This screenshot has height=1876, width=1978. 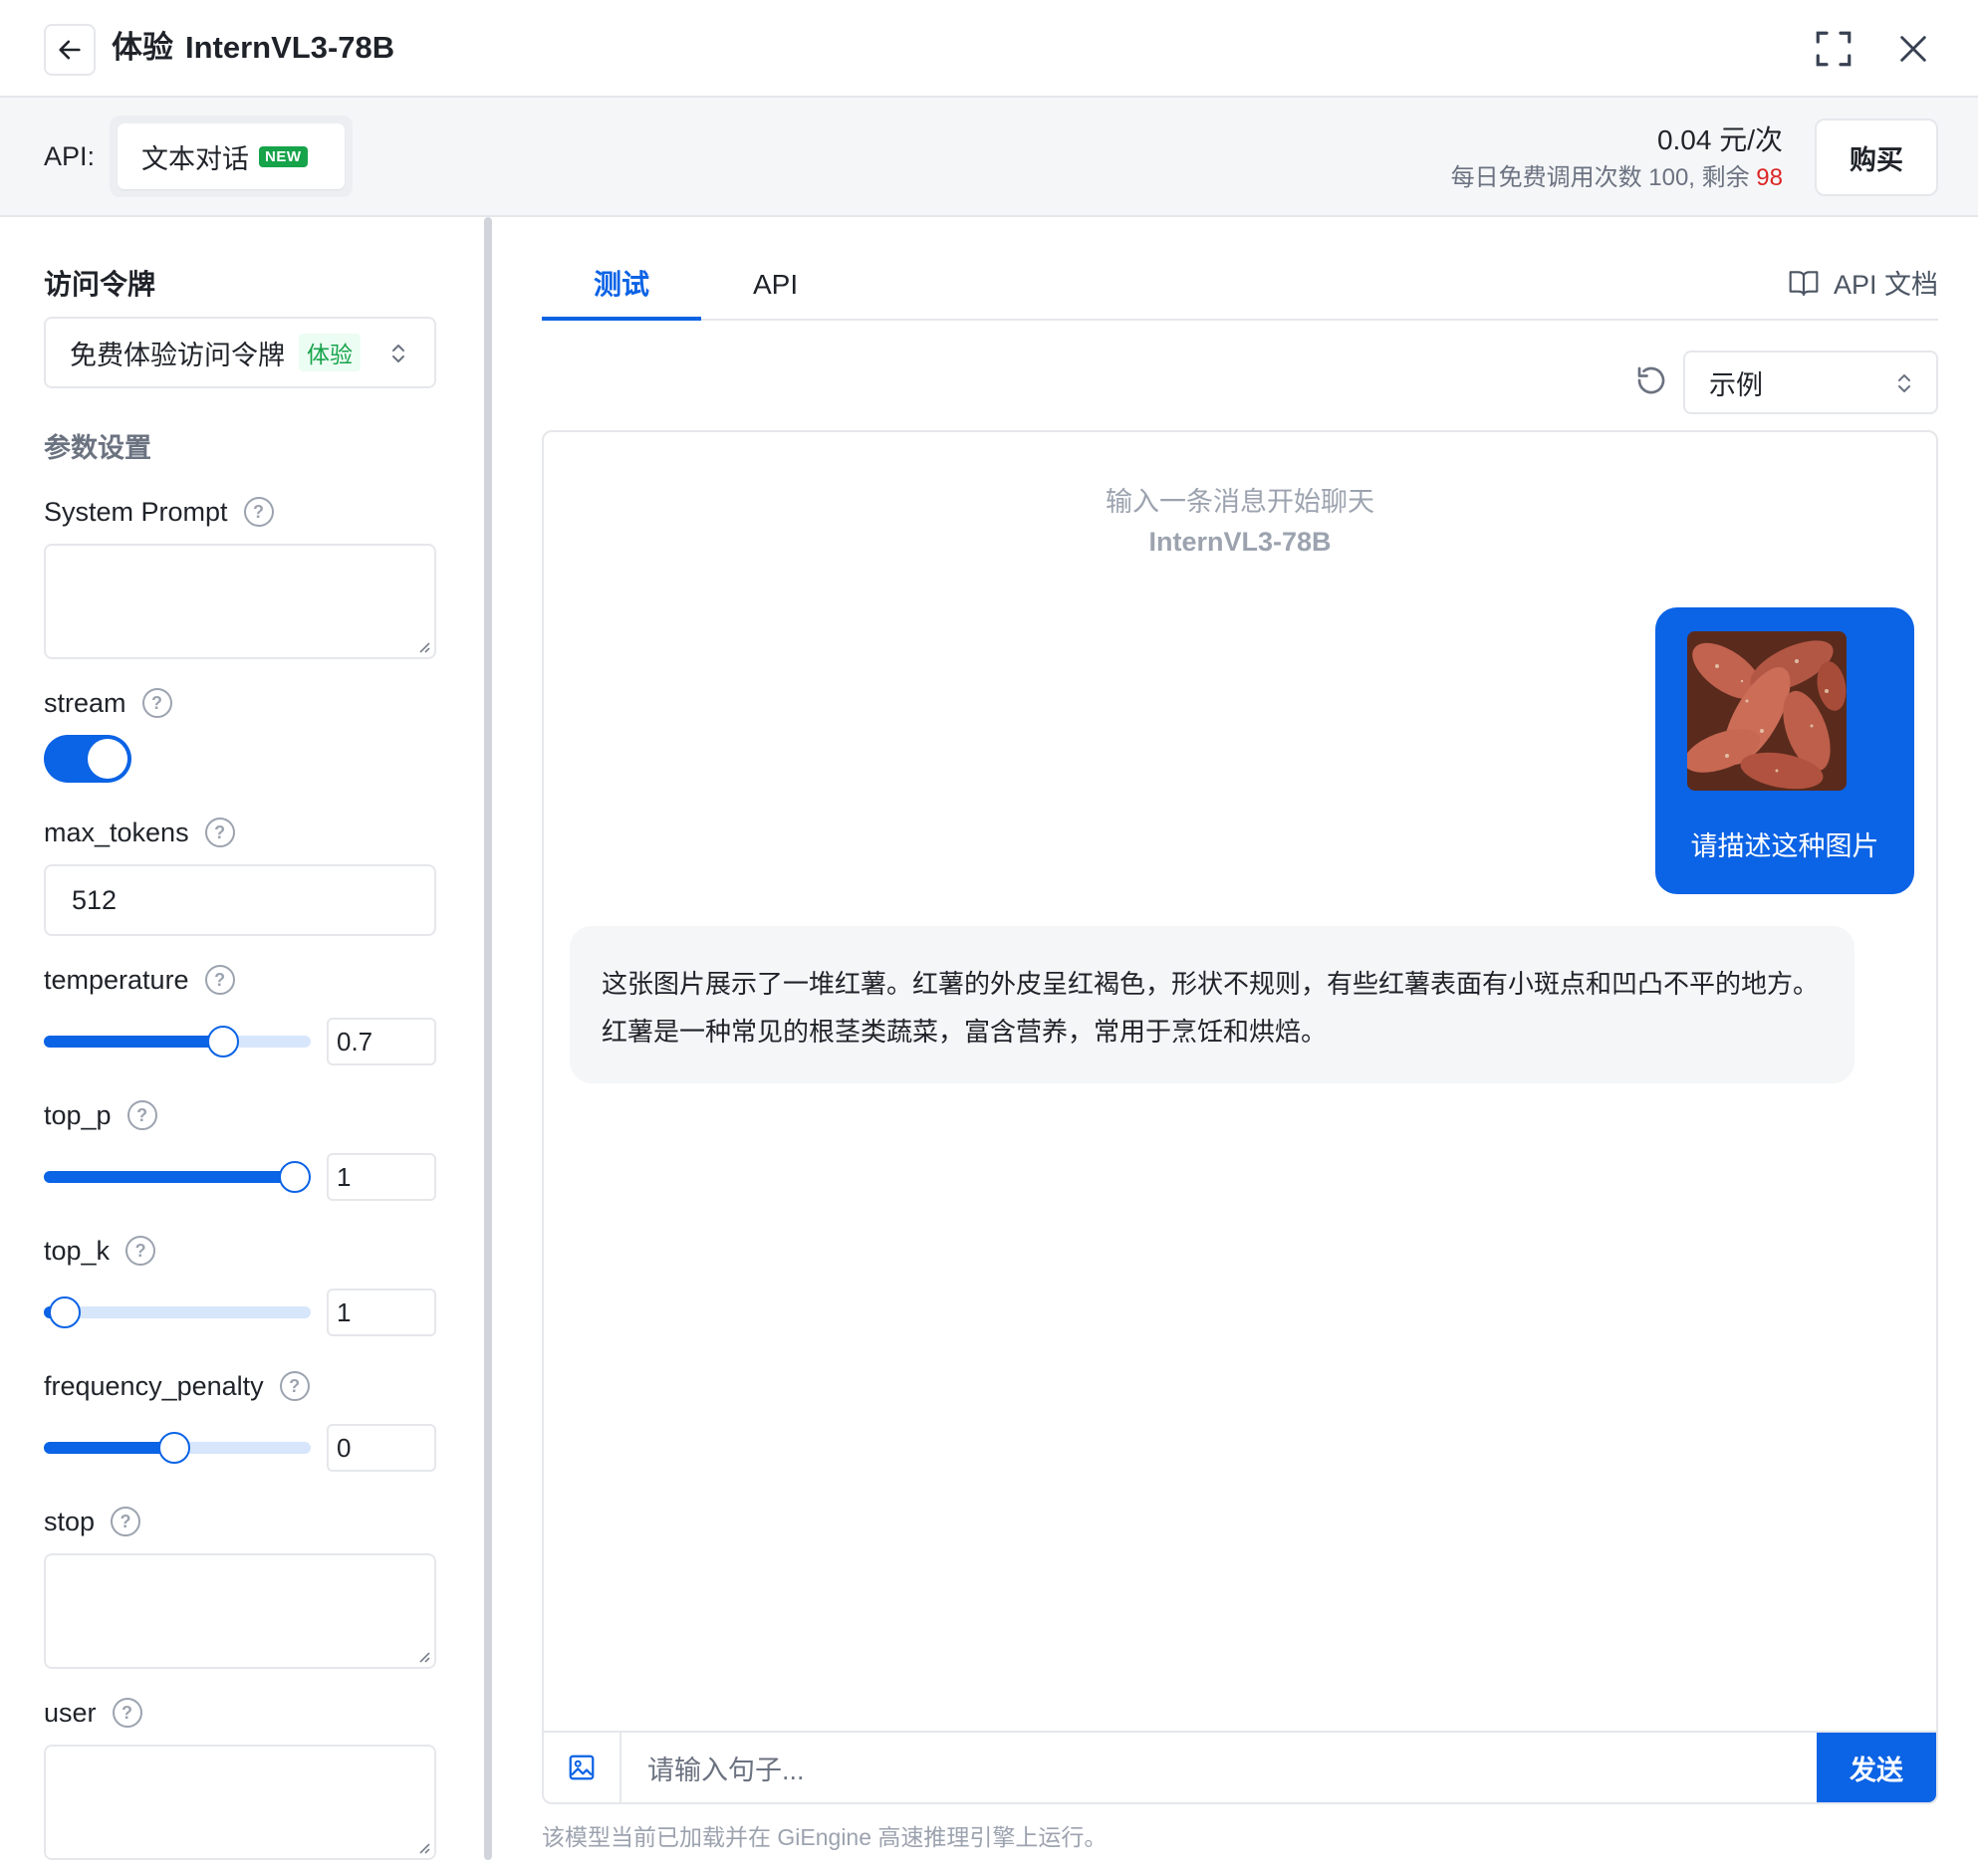 I want to click on reset-button, so click(x=1651, y=383).